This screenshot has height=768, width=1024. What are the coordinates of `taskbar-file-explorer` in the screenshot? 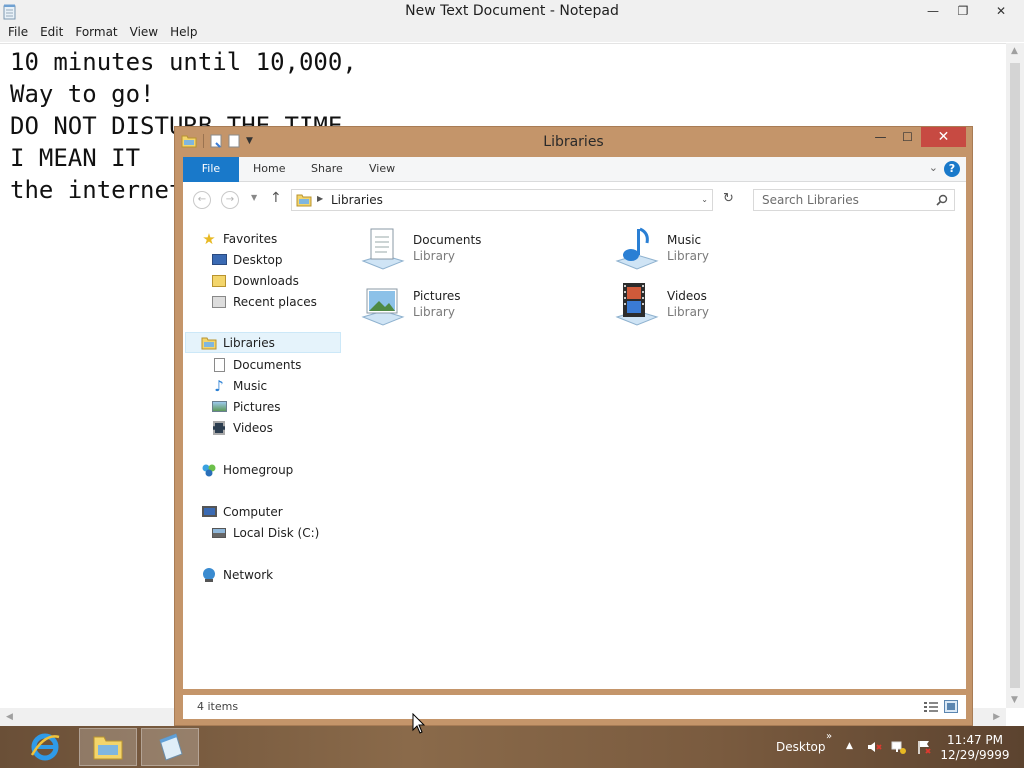 It's located at (108, 747).